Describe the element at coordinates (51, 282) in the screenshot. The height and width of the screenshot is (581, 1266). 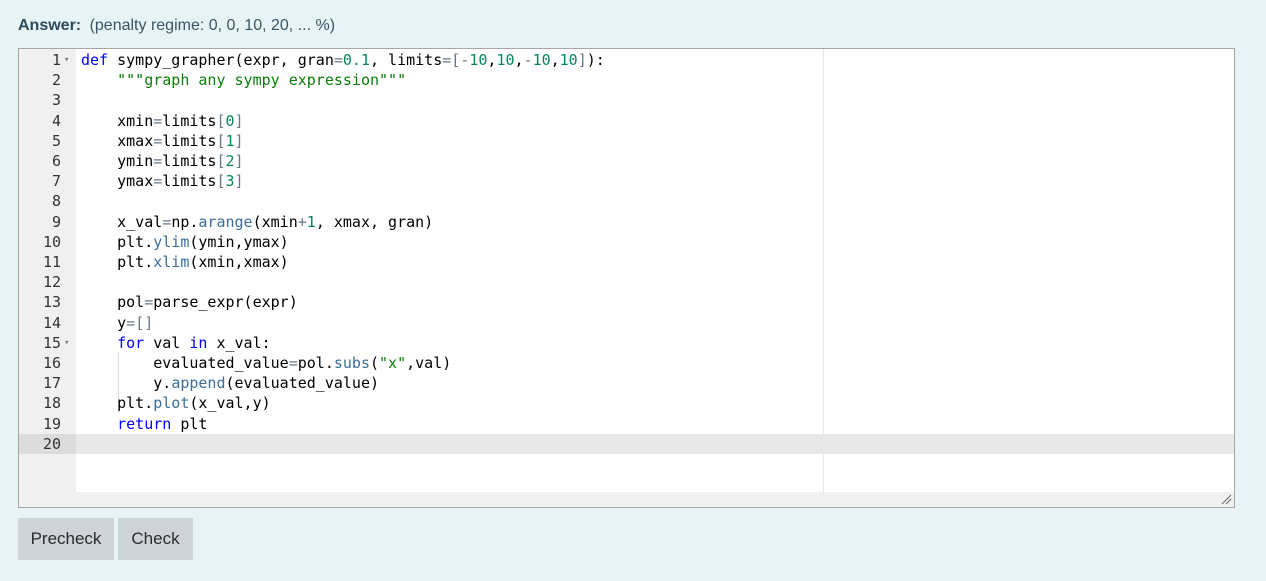
I see `line-number: 12` at that location.